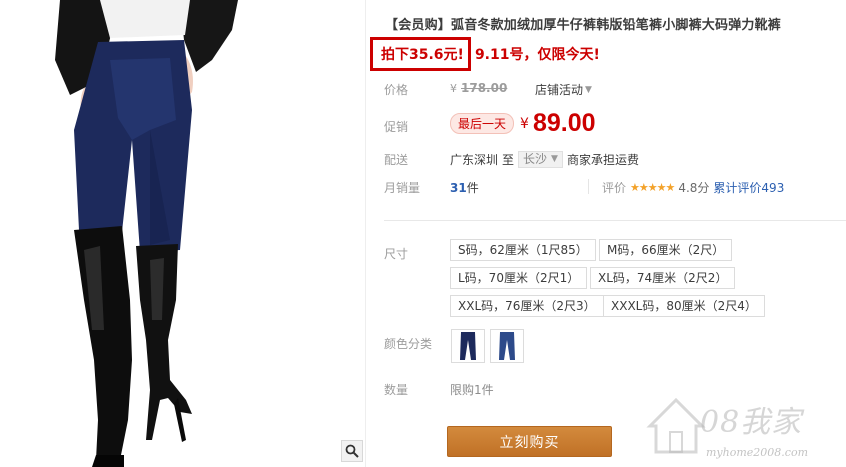 Image resolution: width=846 pixels, height=467 pixels. Describe the element at coordinates (396, 390) in the screenshot. I see `quantity-label: 数量` at that location.